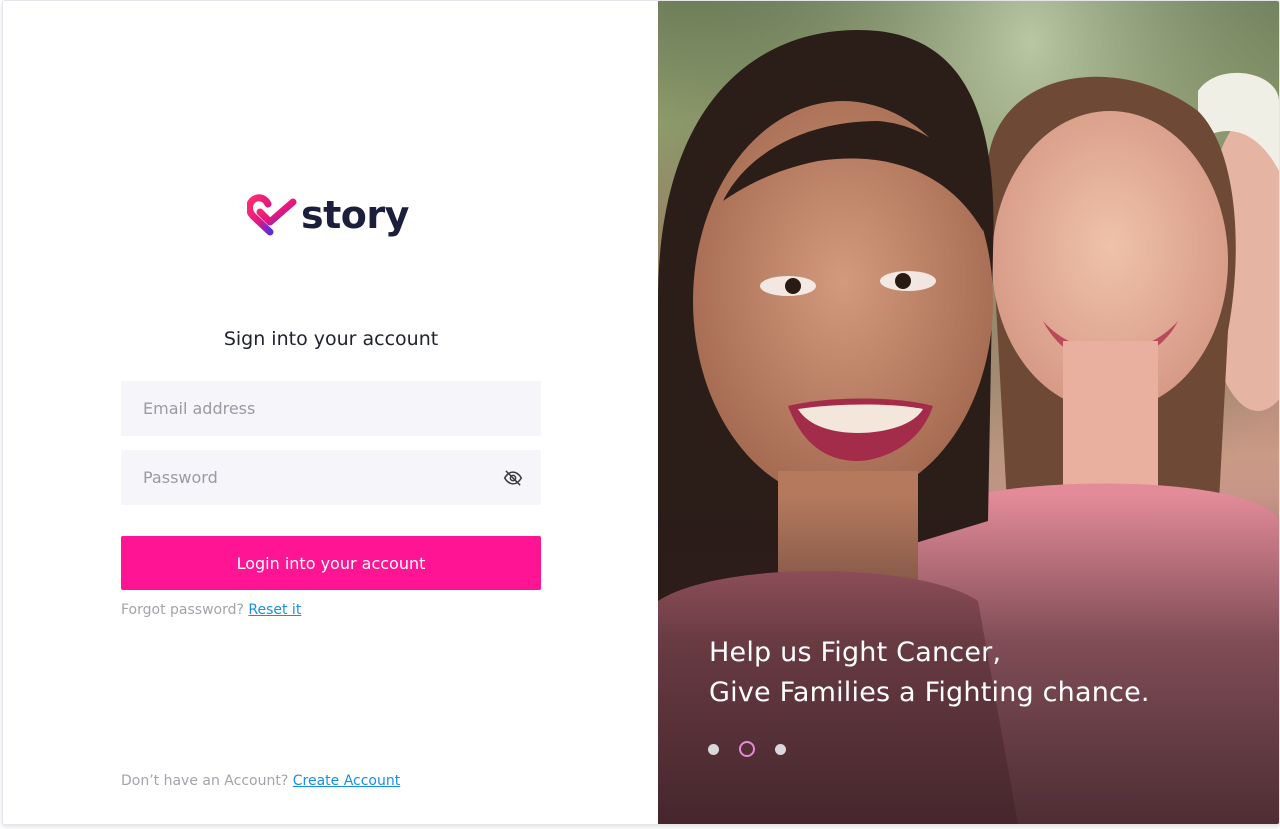  What do you see at coordinates (182, 610) in the screenshot?
I see `forgot-password-text: Forgot password?` at bounding box center [182, 610].